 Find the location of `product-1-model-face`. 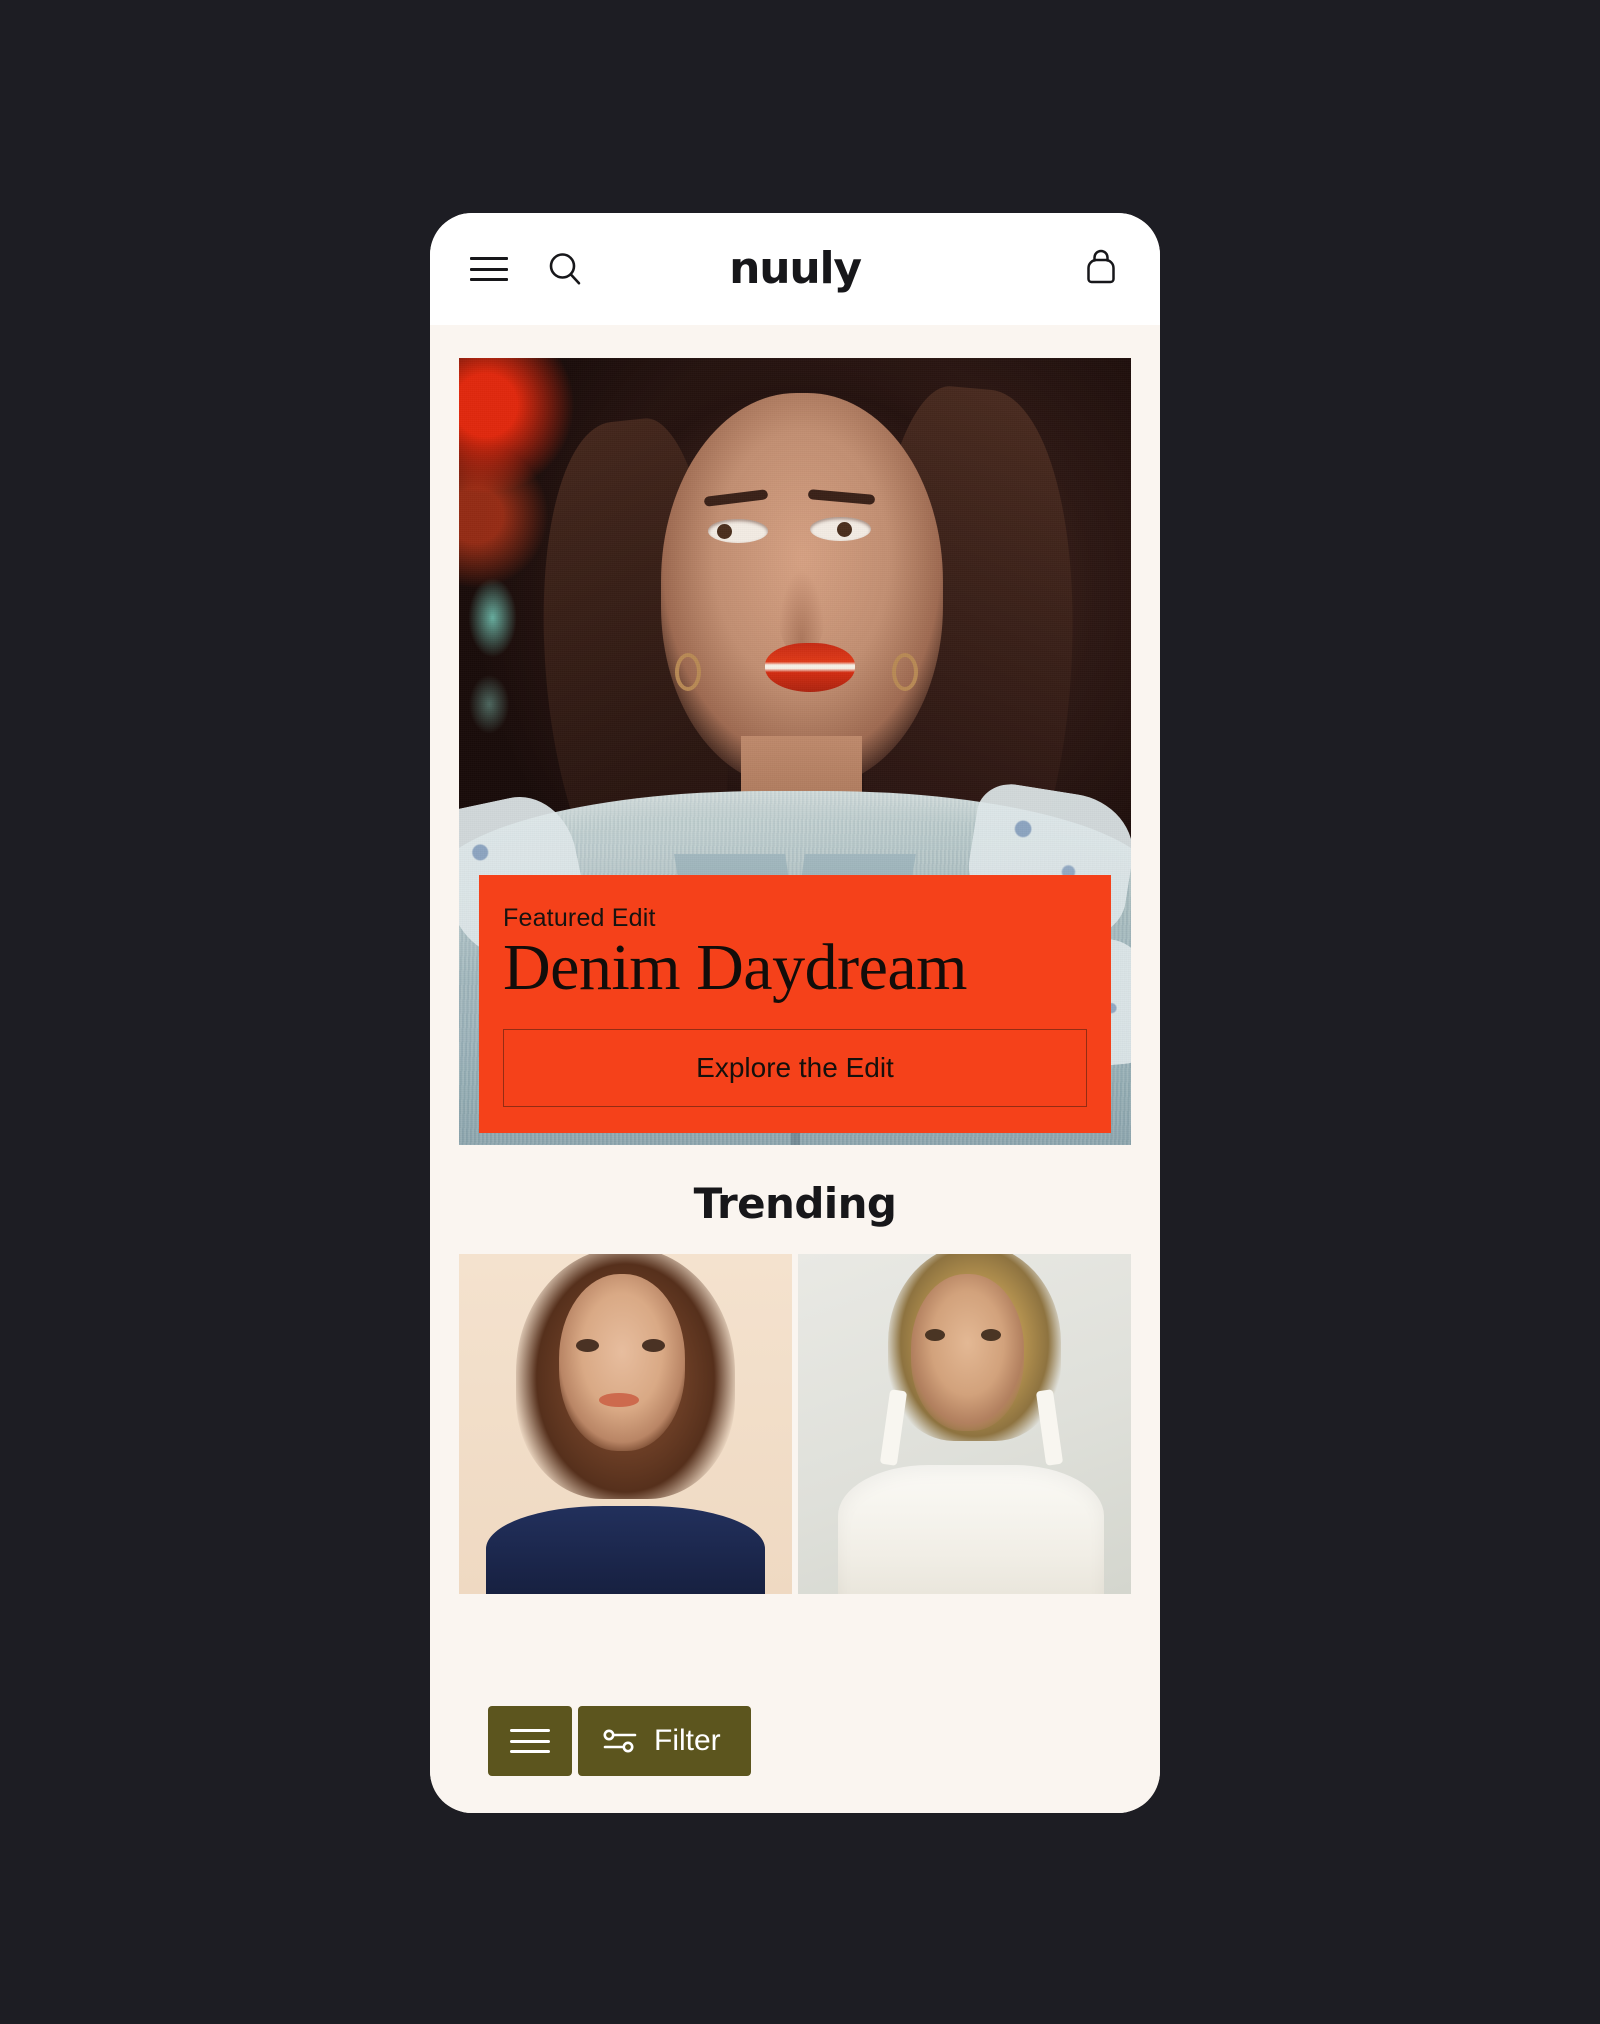

product-1-model-face is located at coordinates (622, 1363).